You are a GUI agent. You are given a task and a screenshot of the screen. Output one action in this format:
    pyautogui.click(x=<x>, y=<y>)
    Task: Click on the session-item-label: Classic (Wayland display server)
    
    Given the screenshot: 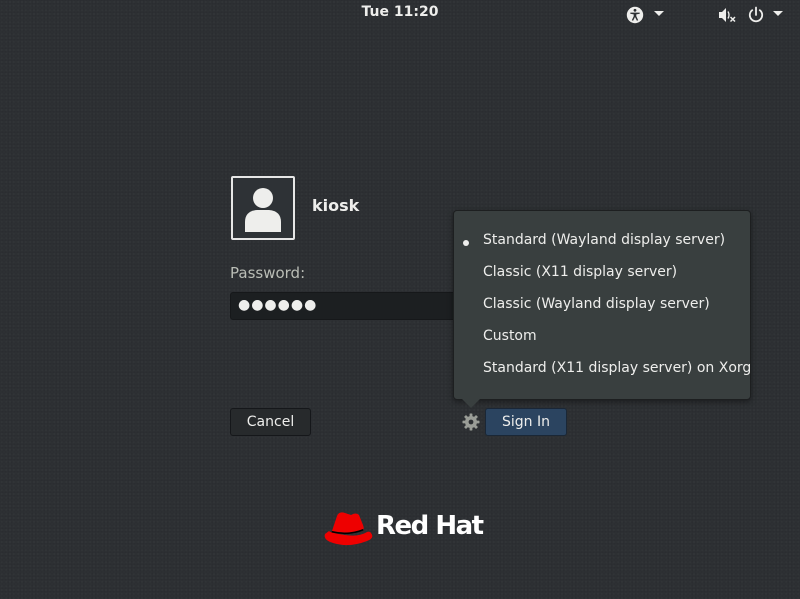 What is the action you would take?
    pyautogui.click(x=596, y=304)
    